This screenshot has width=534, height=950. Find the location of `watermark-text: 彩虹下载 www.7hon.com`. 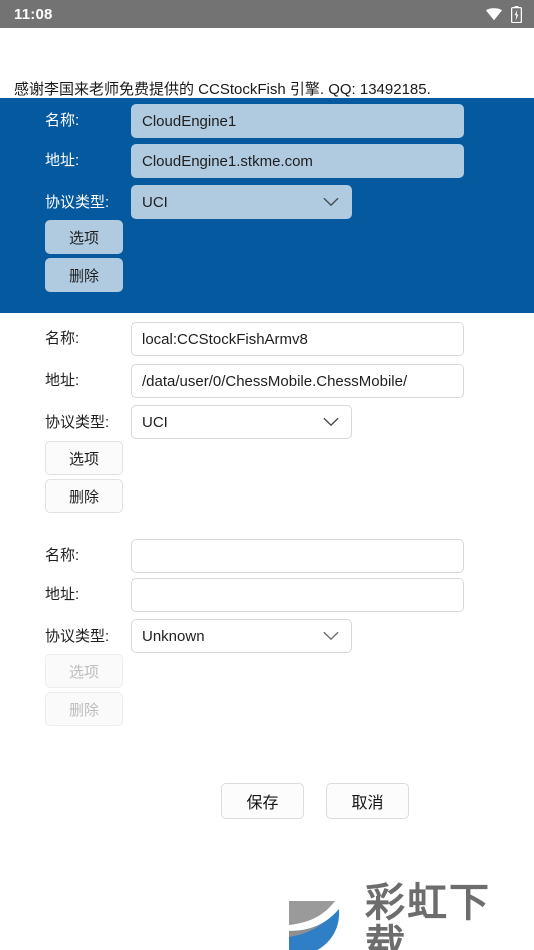

watermark-text: 彩虹下载 www.7hon.com is located at coordinates (446, 916).